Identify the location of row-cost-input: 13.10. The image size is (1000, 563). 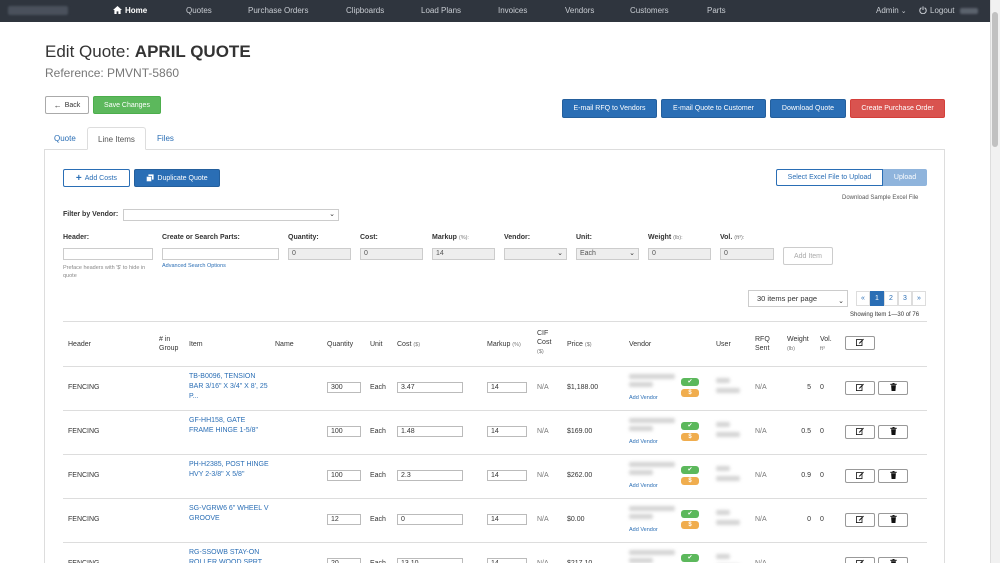
(430, 560).